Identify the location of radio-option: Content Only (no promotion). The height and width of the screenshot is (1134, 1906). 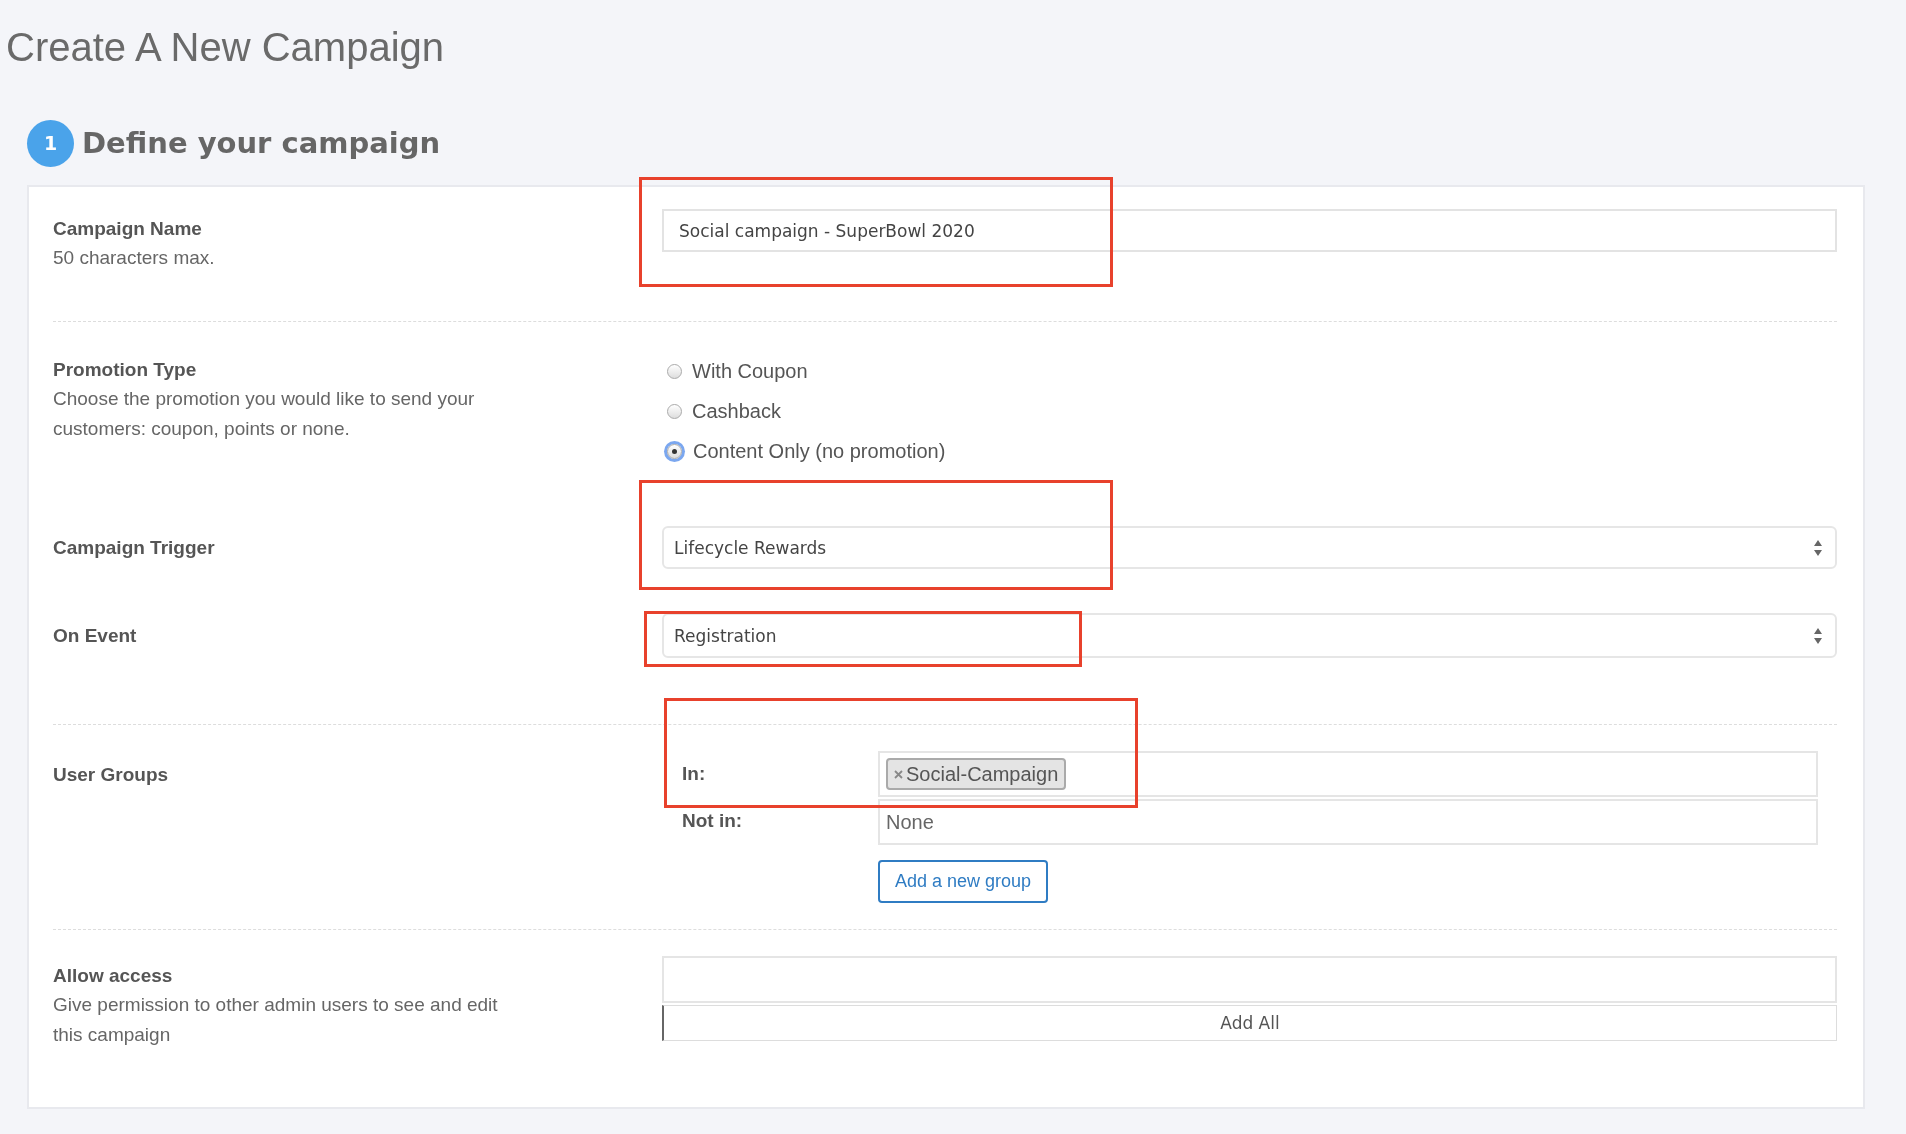
(1249, 451).